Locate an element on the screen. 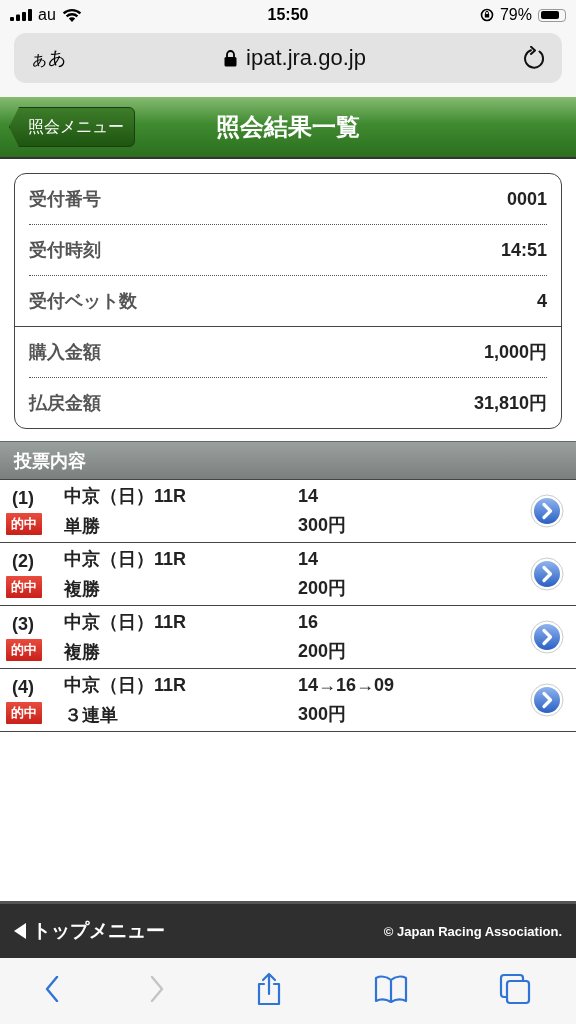 Image resolution: width=576 pixels, height=1024 pixels. field-value: 4 is located at coordinates (542, 301).